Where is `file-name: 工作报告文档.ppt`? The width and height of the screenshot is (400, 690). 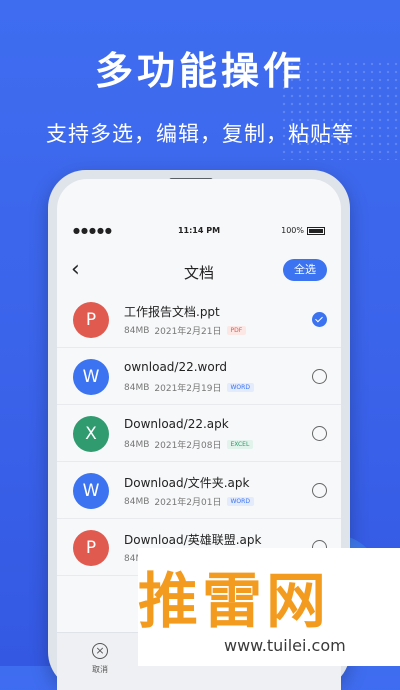 file-name: 工作报告文档.ppt is located at coordinates (172, 312).